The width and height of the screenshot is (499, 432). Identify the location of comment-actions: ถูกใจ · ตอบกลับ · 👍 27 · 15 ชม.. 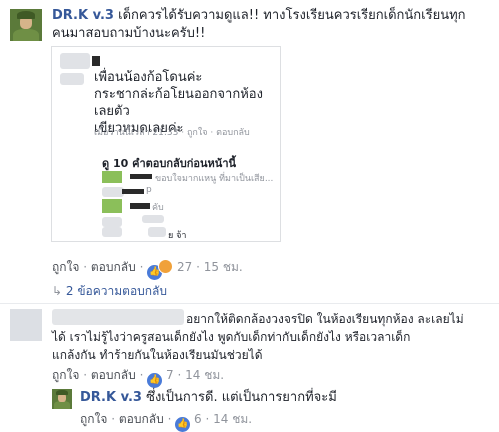
(147, 269).